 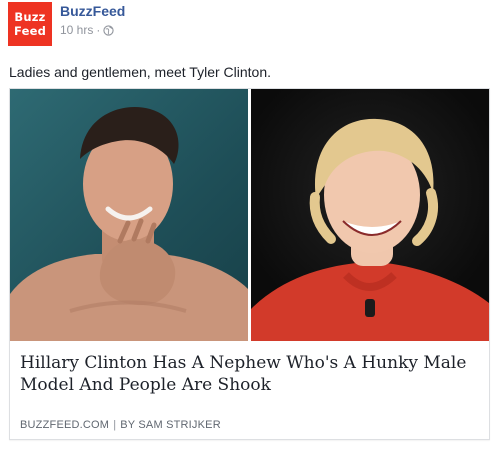 I want to click on post-meta: BuzzFeed 10 hrs ·, so click(x=92, y=20).